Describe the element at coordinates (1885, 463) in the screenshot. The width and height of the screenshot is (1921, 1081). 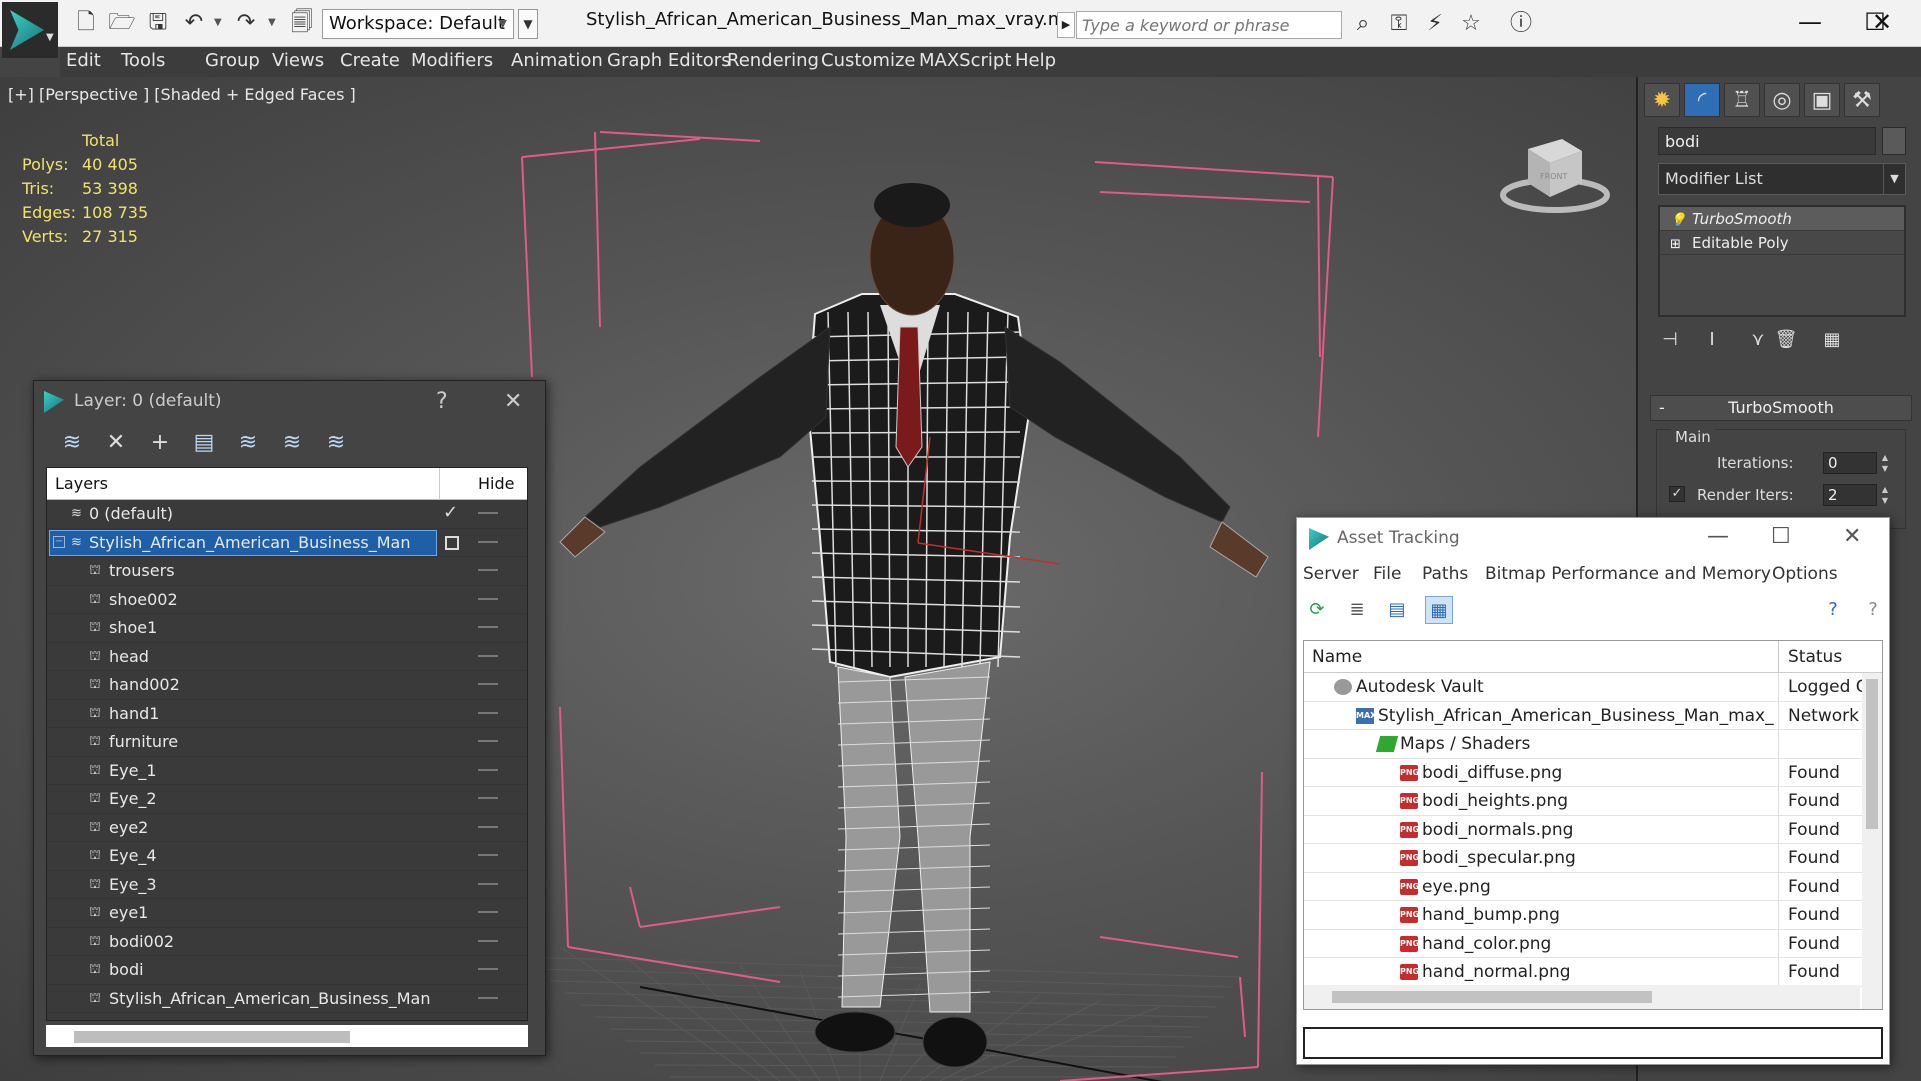
I see `spinner-arrows-icon: ▲ ▼` at that location.